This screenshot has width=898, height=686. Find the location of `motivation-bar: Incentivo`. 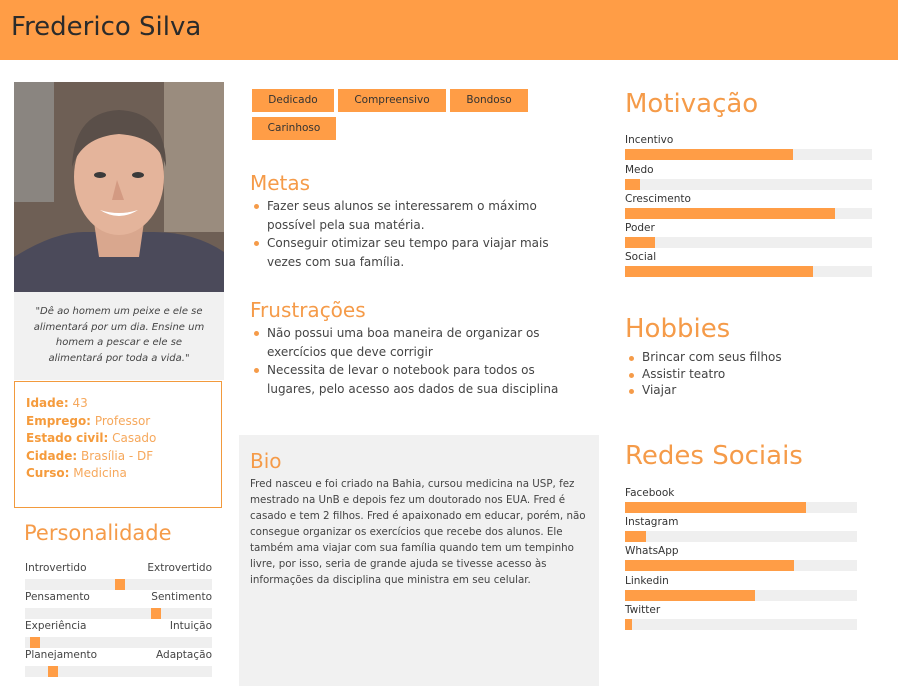

motivation-bar: Incentivo is located at coordinates (748, 147).